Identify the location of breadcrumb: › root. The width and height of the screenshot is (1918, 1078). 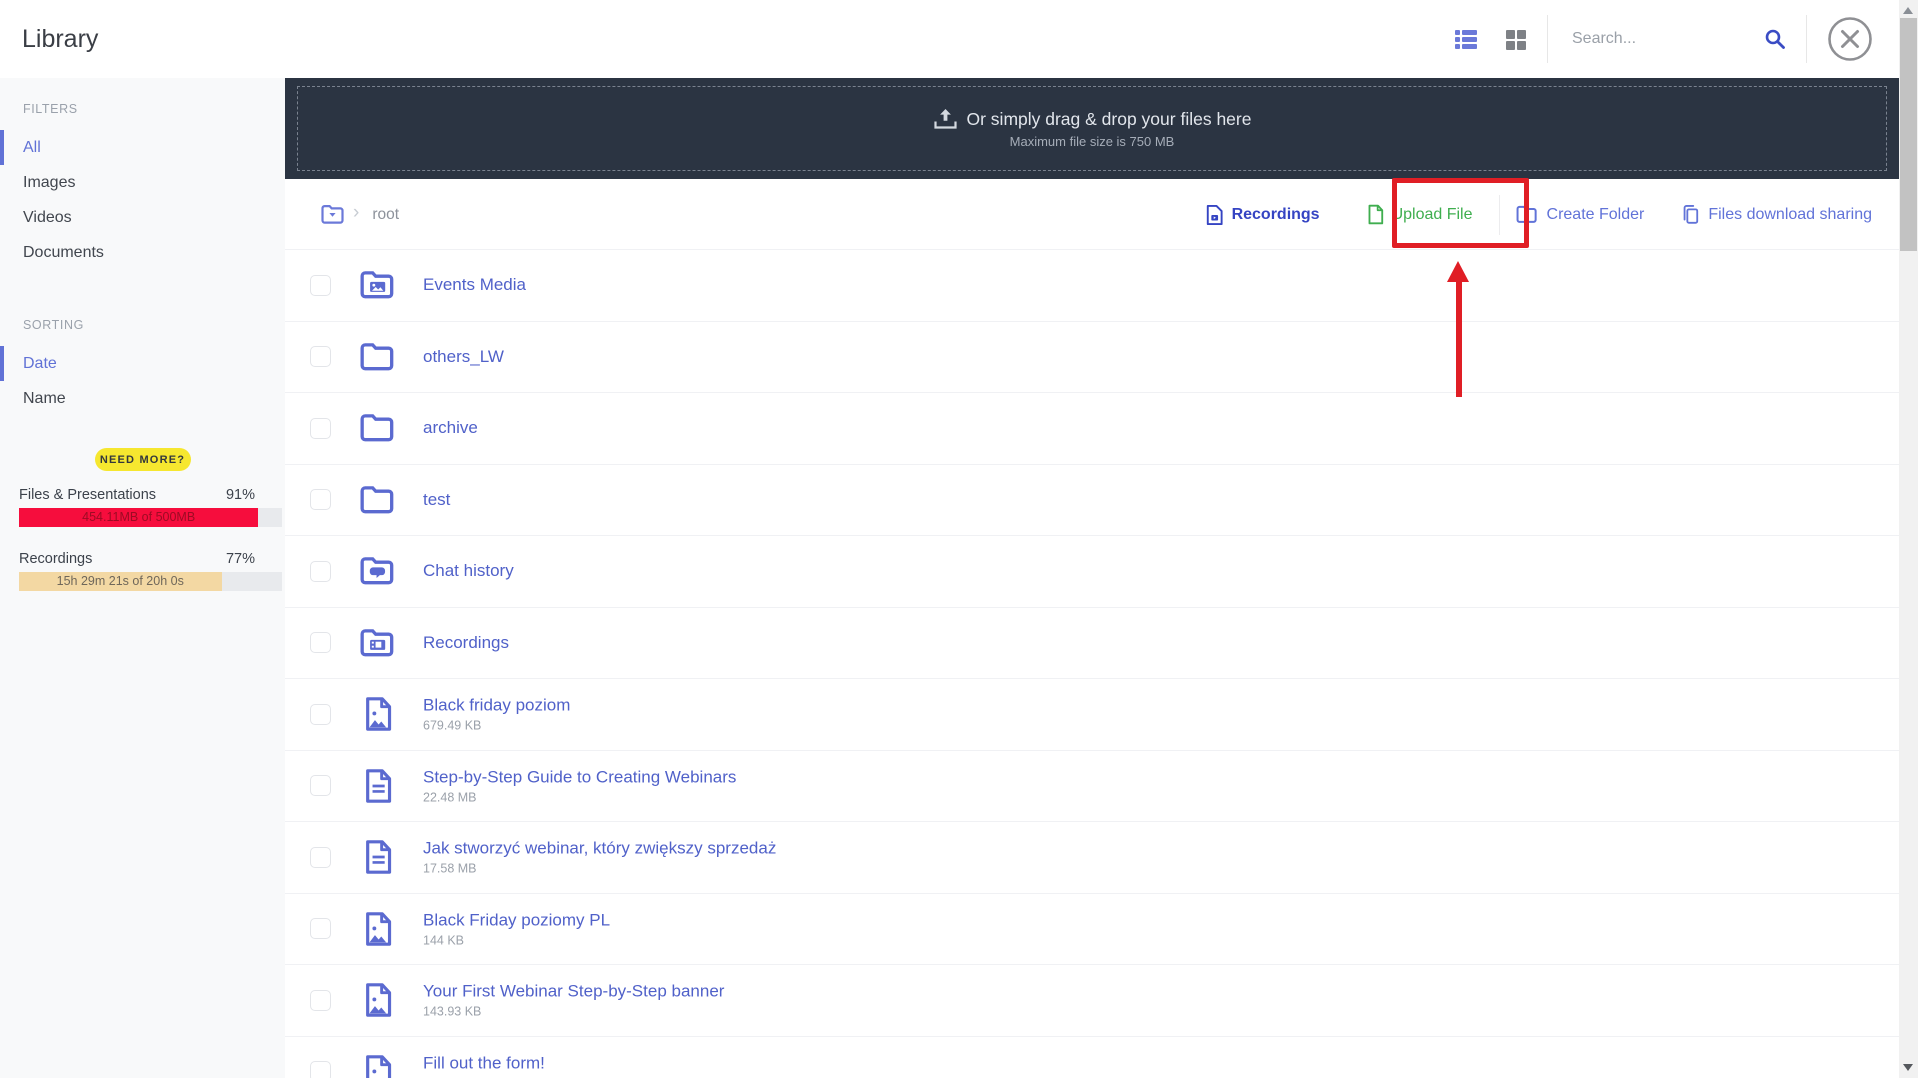
(360, 214).